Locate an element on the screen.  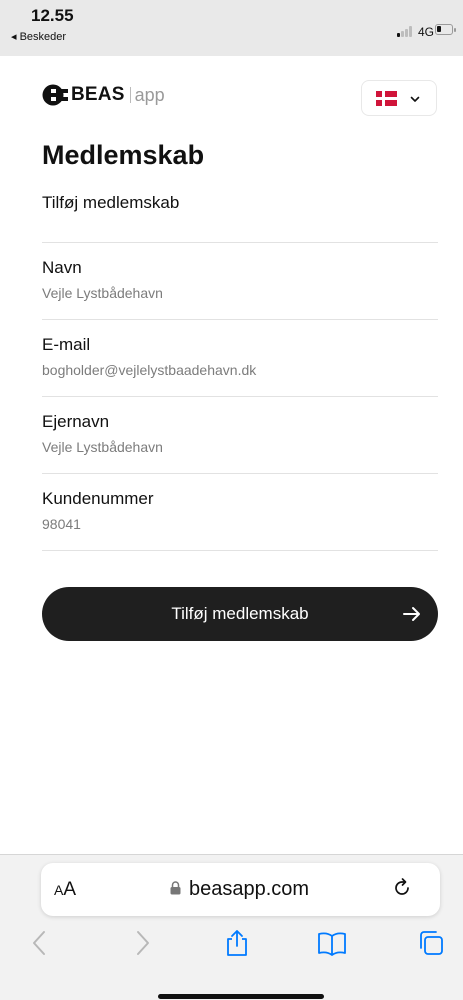
field-navn: Navn Vejle Lystbådehavn is located at coordinates (240, 280).